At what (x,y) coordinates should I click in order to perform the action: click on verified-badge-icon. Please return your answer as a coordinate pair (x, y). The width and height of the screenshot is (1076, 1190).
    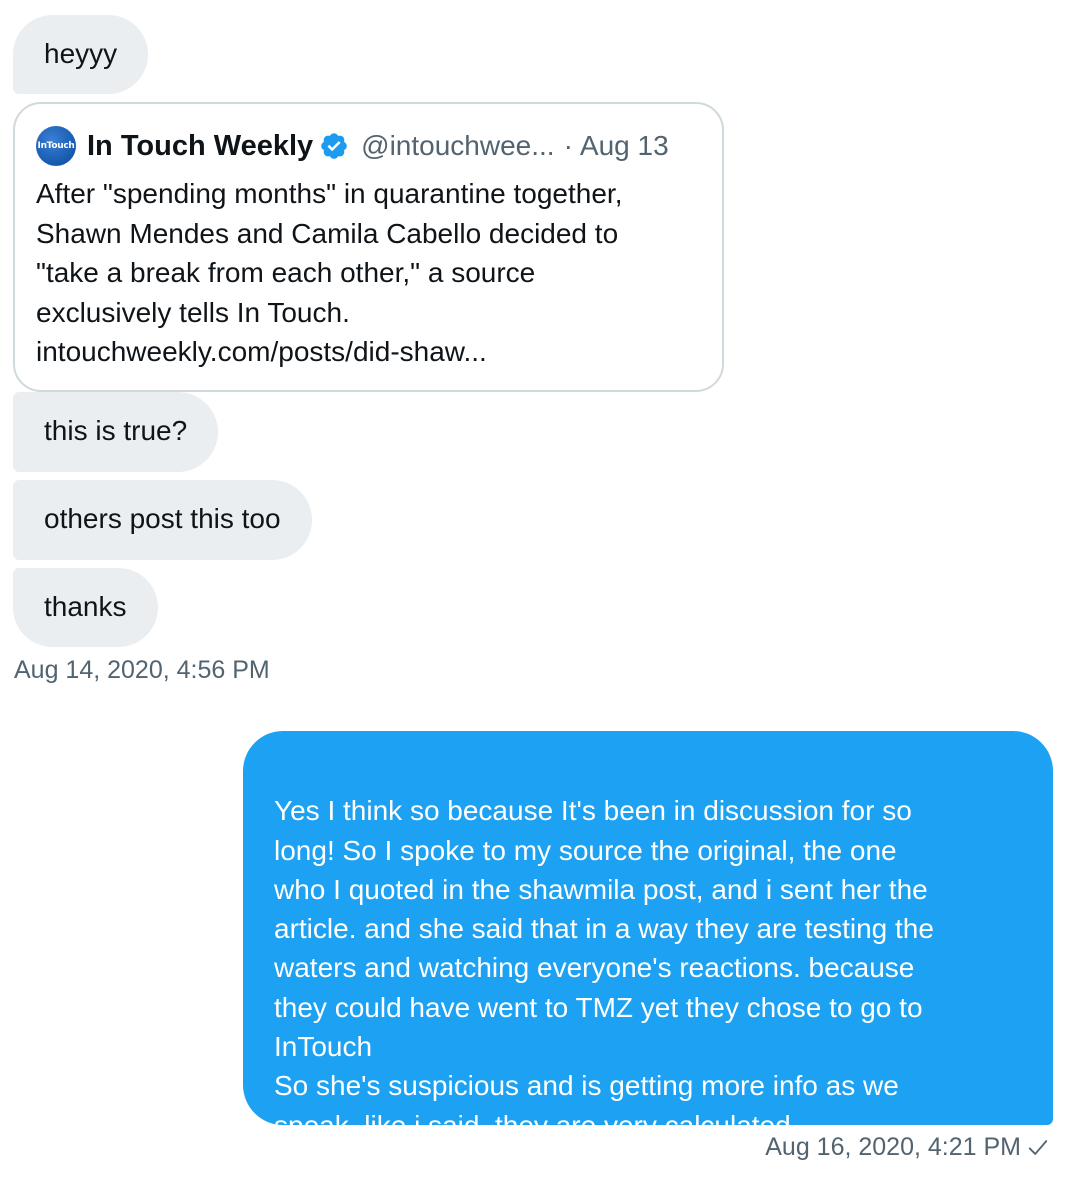
    Looking at the image, I should click on (334, 146).